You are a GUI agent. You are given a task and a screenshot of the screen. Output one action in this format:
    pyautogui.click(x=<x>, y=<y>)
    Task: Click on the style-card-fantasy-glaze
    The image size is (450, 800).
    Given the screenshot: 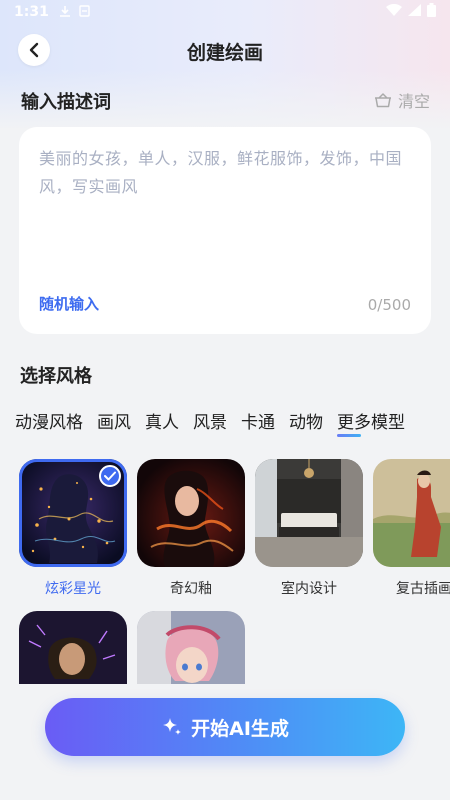 What is the action you would take?
    pyautogui.click(x=191, y=513)
    